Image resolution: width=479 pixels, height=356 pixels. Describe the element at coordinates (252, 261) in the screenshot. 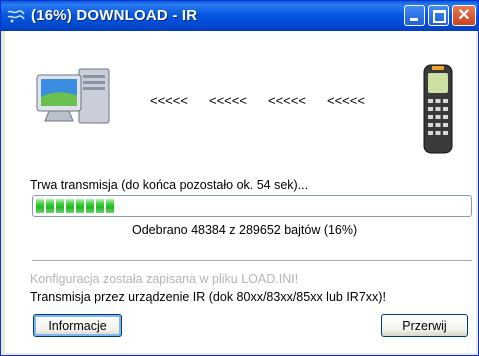

I see `divider` at that location.